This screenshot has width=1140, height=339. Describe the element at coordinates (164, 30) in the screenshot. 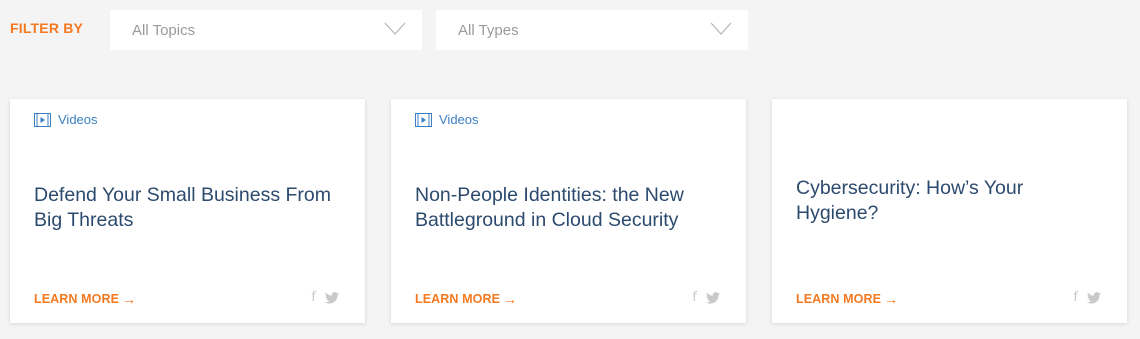

I see `topics-select-value: All Topics` at that location.